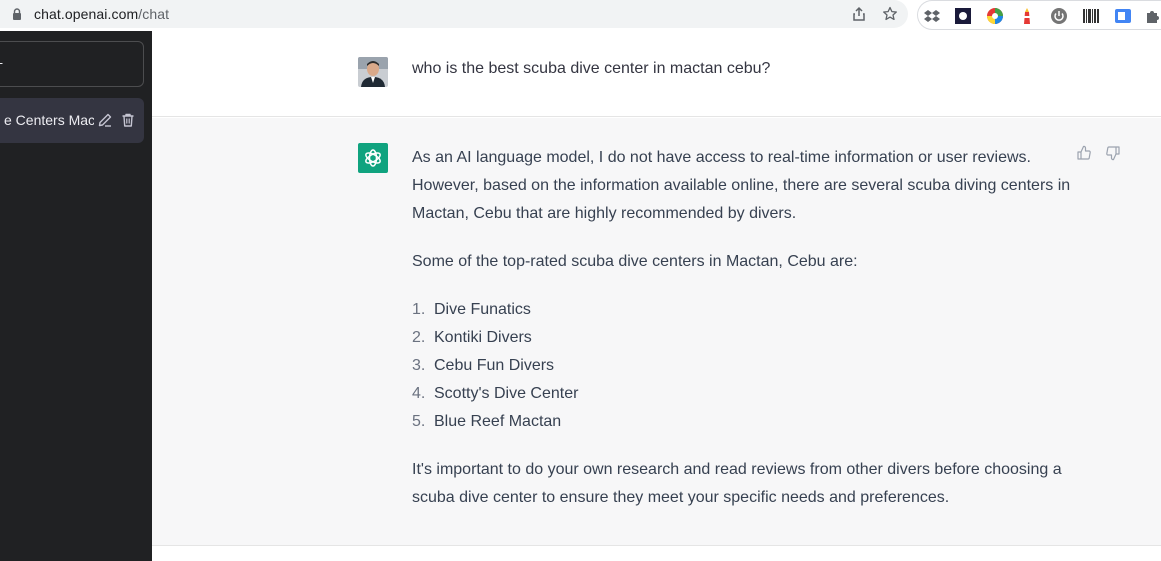  What do you see at coordinates (419, 365) in the screenshot?
I see `list-number: 3.` at bounding box center [419, 365].